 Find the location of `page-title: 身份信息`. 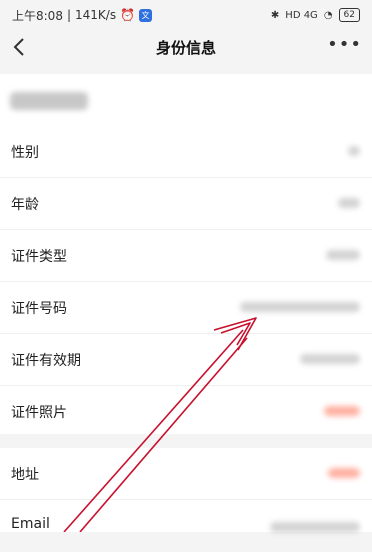

page-title: 身份信息 is located at coordinates (185, 47).